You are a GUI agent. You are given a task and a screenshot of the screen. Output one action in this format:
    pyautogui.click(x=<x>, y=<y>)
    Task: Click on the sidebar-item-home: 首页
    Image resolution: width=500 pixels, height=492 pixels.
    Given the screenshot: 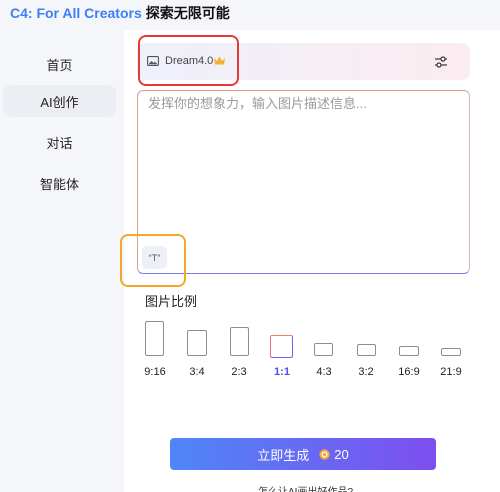 What is the action you would take?
    pyautogui.click(x=59, y=64)
    